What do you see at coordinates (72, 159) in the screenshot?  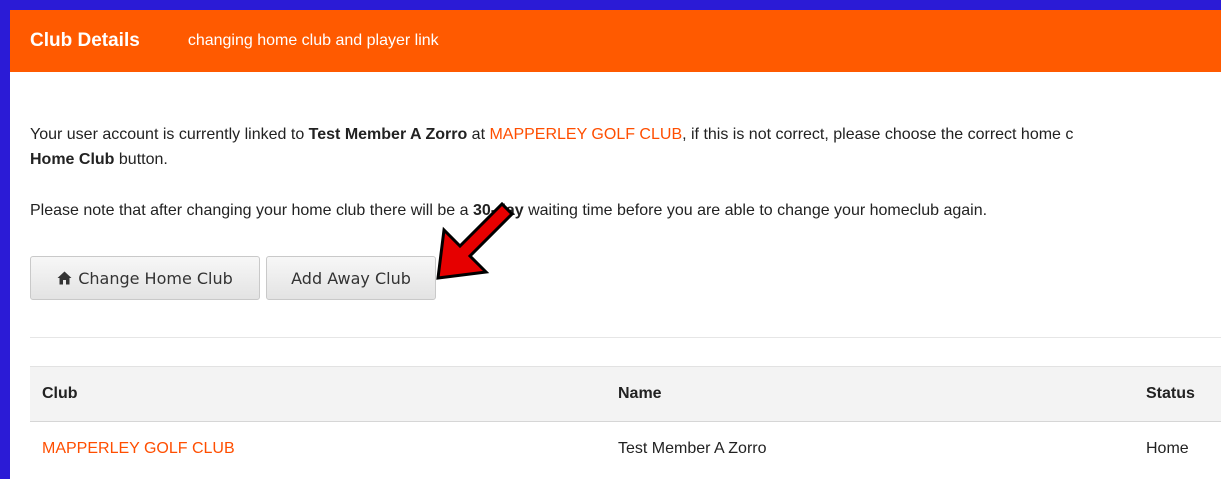 I see `home-club-emphasis: Home Club` at bounding box center [72, 159].